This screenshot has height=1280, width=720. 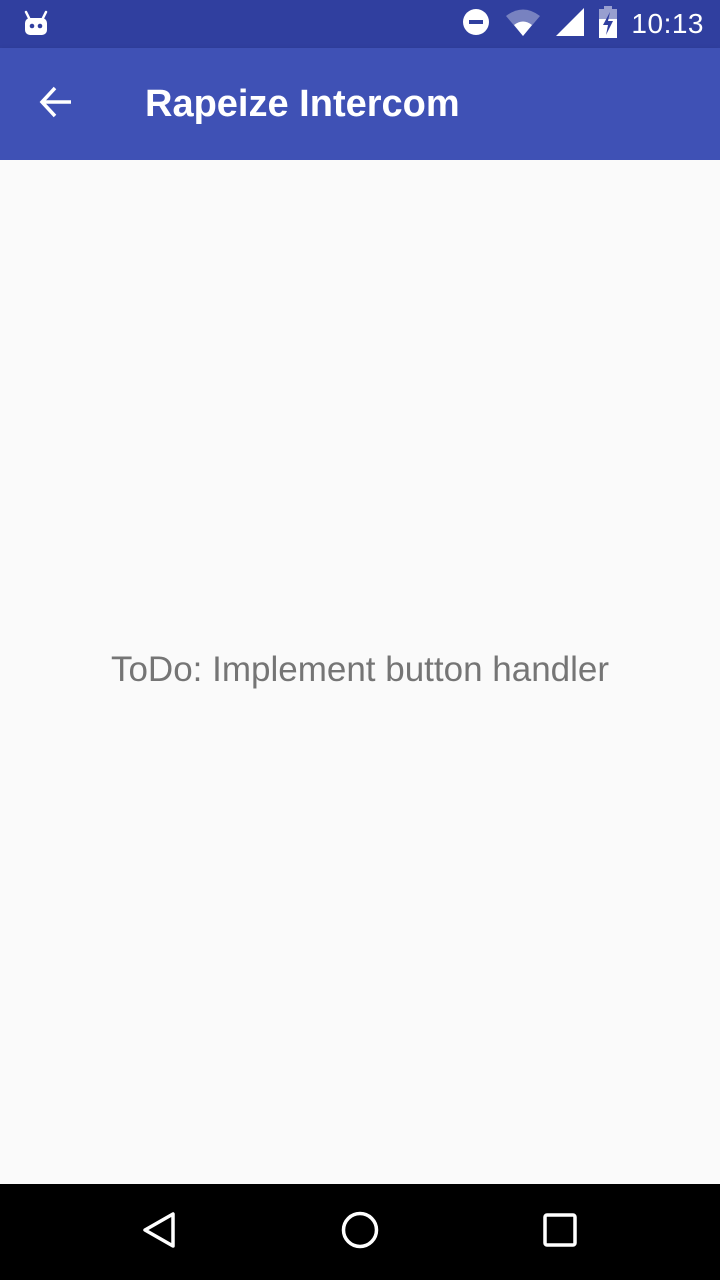 I want to click on nav-recents-button, so click(x=560, y=1232).